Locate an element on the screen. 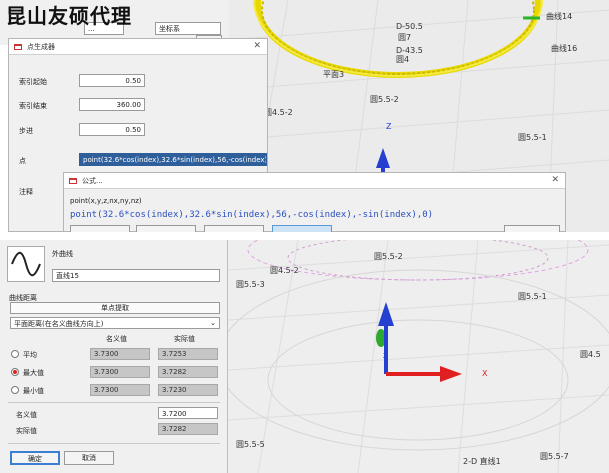 The image size is (609, 473). label-curve14: 曲线14 is located at coordinates (559, 16).